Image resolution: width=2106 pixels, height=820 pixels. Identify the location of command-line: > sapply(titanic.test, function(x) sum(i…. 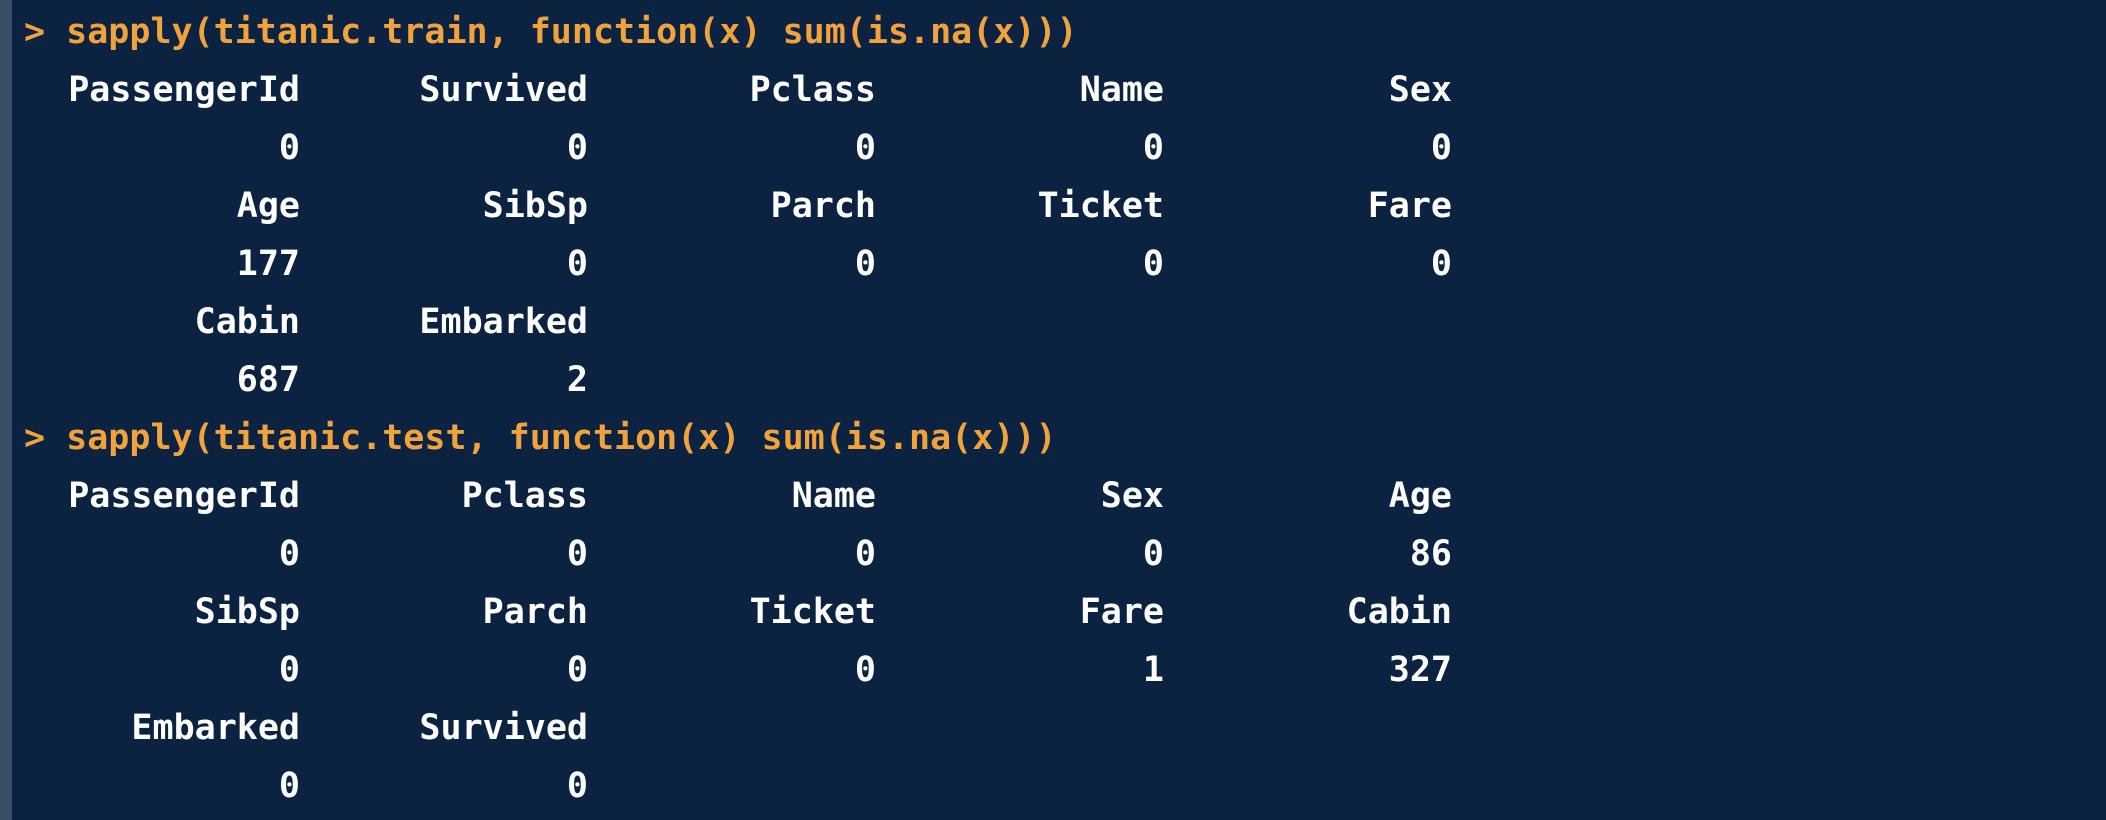
(540, 438).